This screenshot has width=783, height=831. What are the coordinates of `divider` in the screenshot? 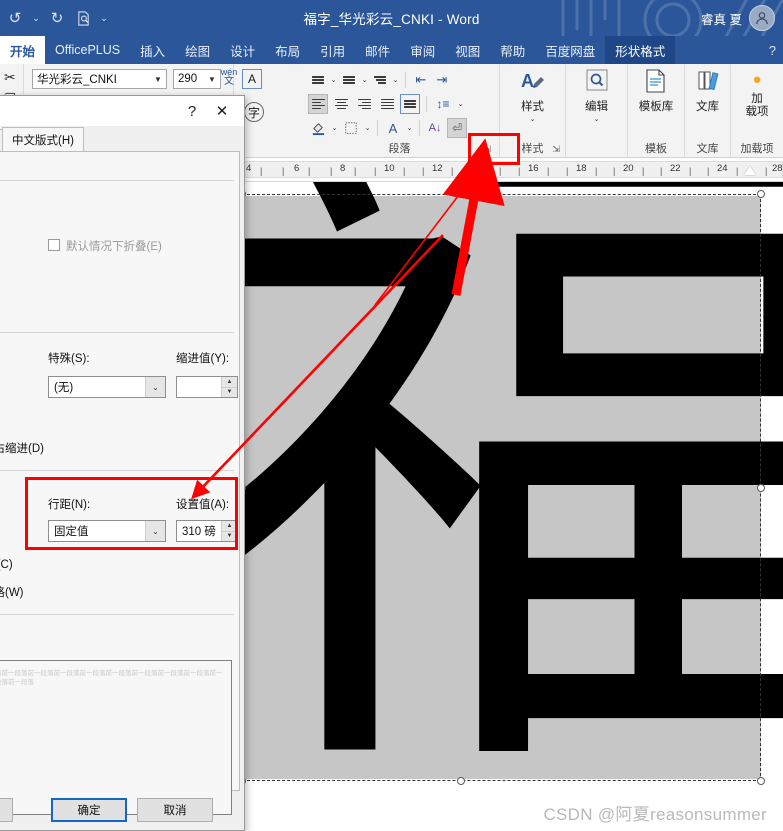 It's located at (419, 128).